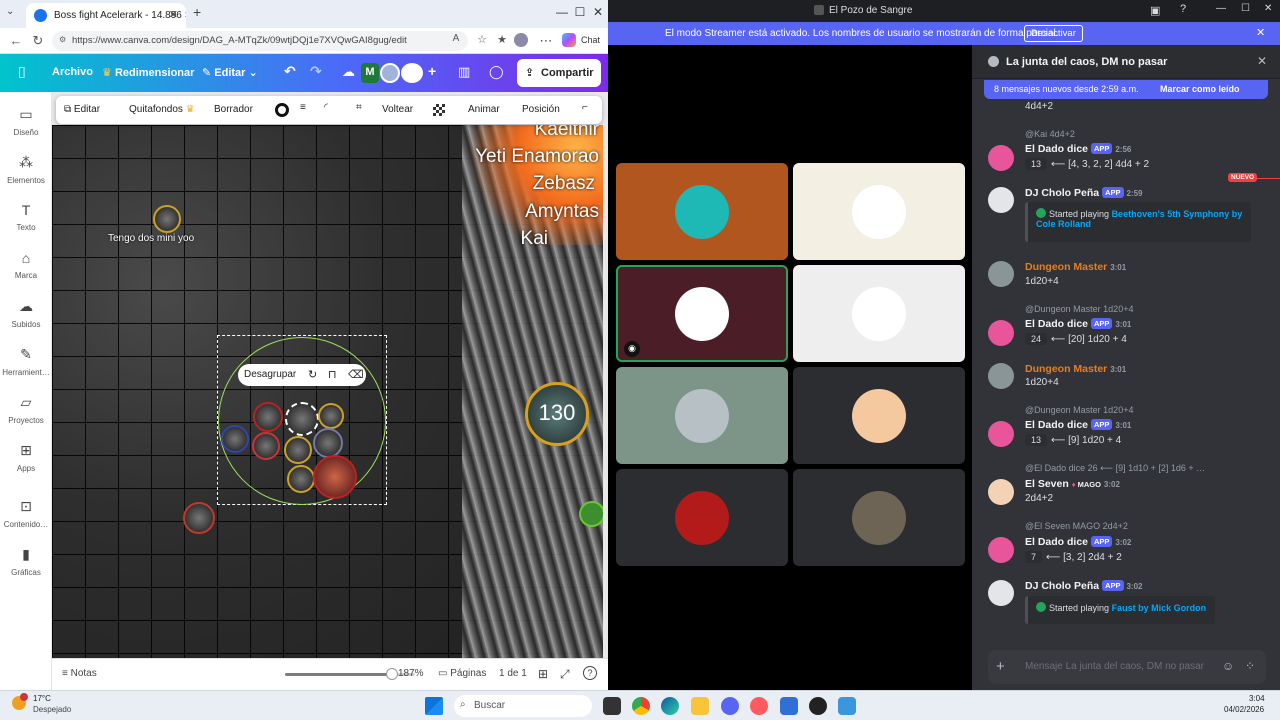  What do you see at coordinates (1050, 134) in the screenshot?
I see `reply-reference: @Kai 4d4+2` at bounding box center [1050, 134].